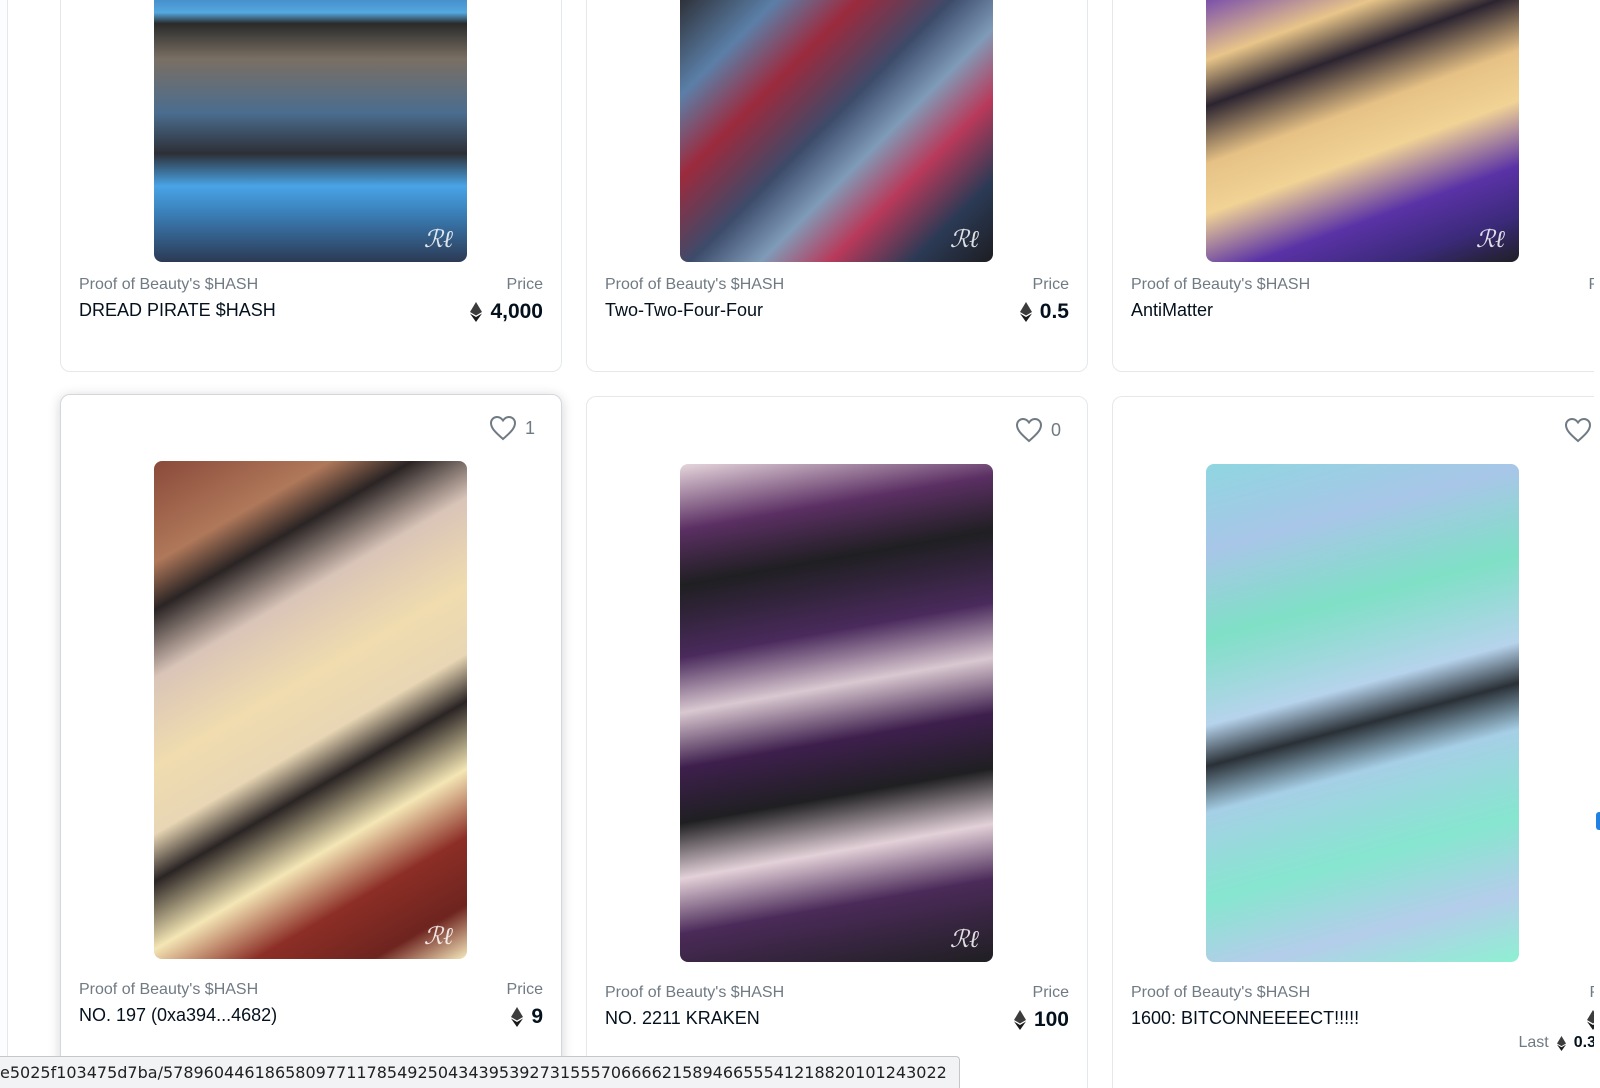  Describe the element at coordinates (1041, 1020) in the screenshot. I see `price-value: 100` at that location.